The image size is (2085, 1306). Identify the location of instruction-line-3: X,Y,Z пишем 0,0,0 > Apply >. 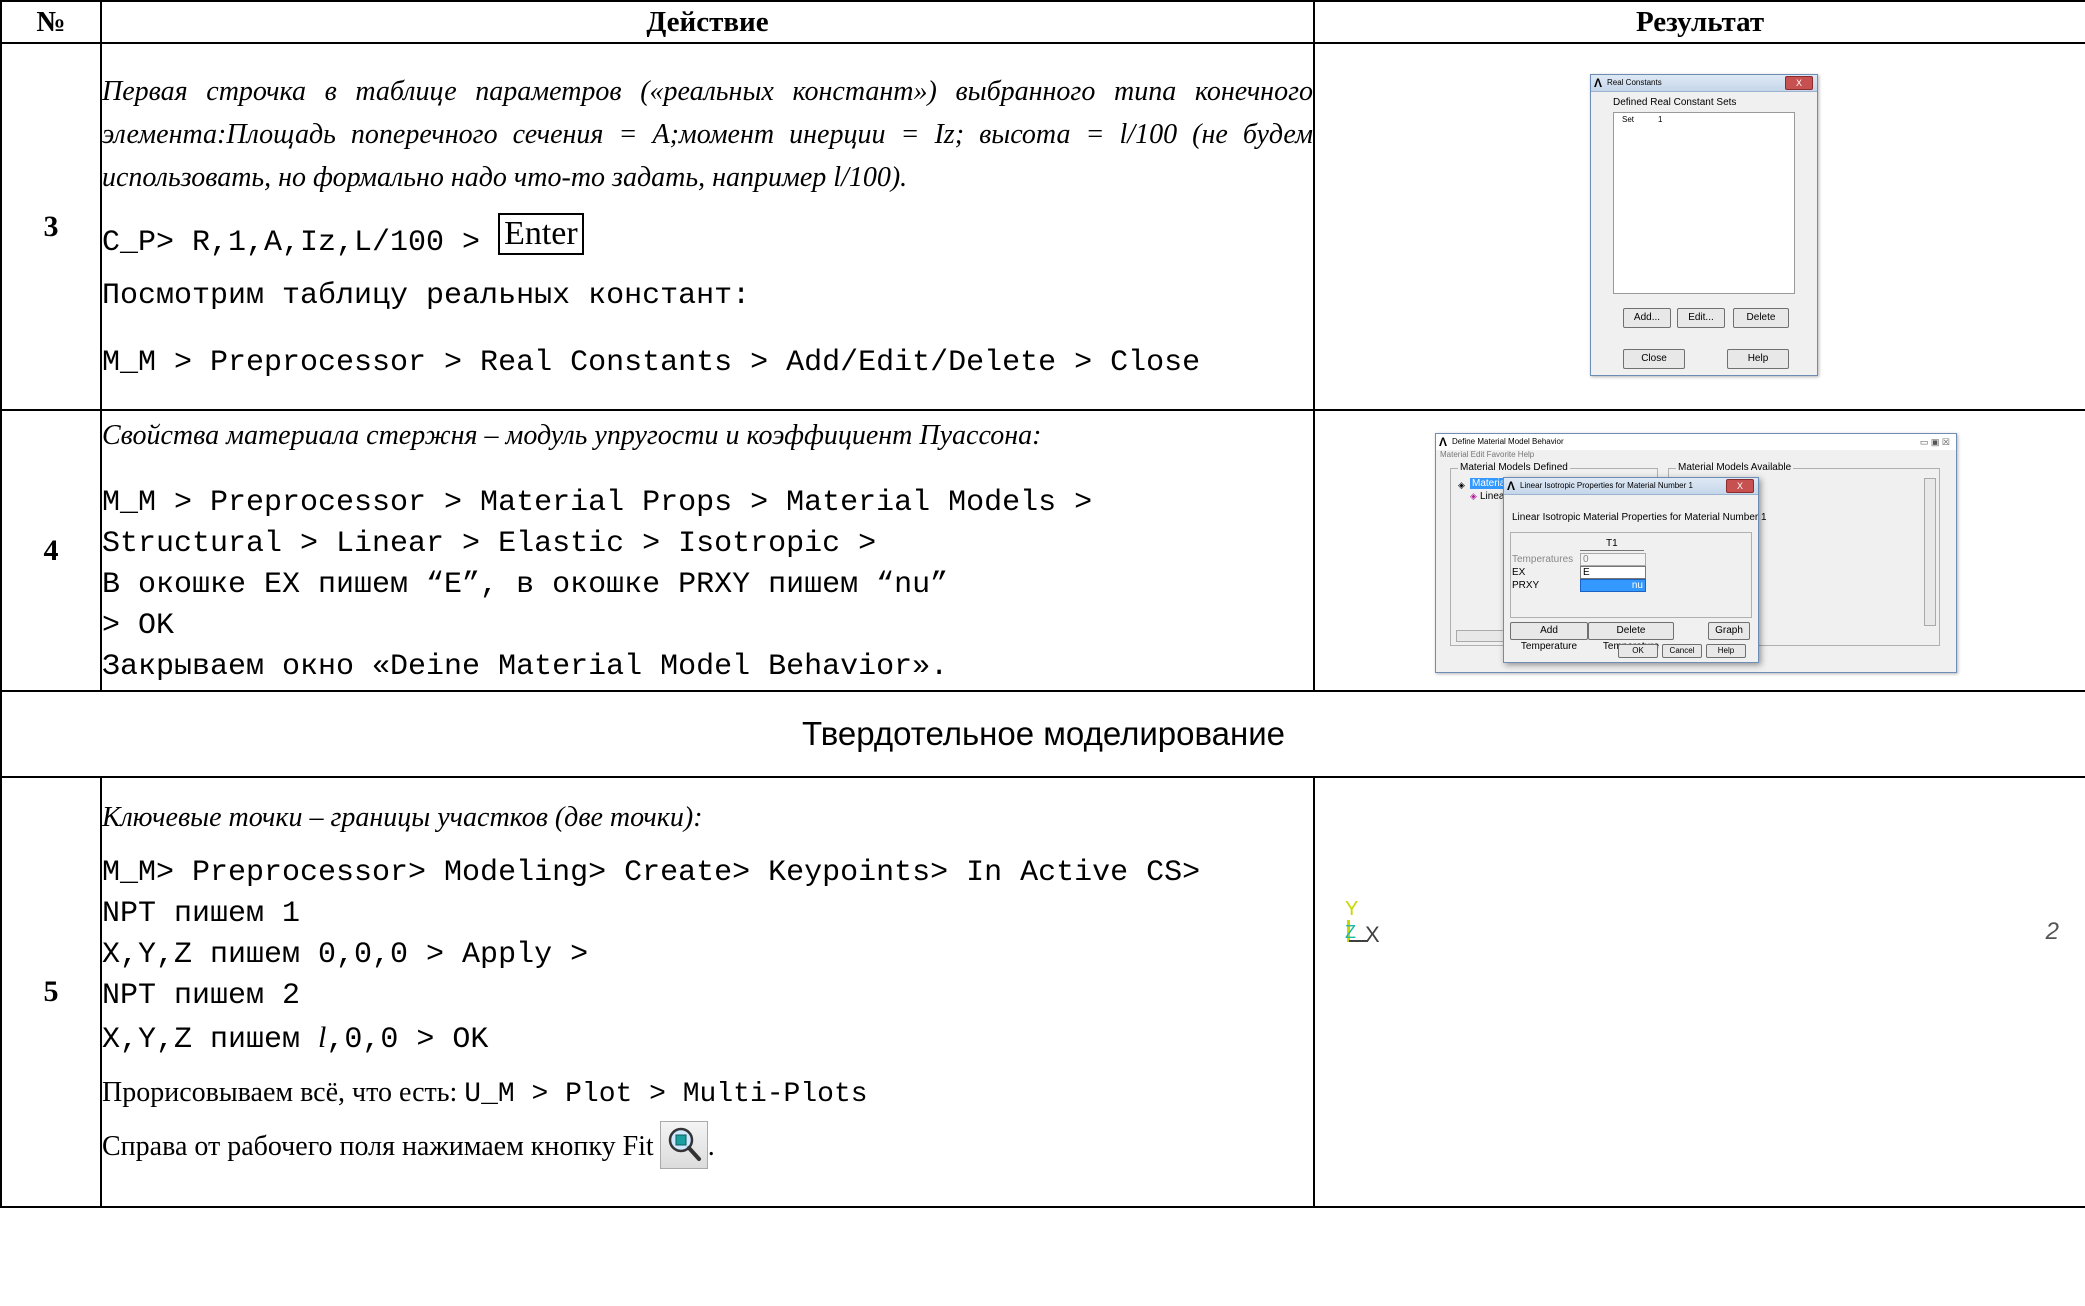
(345, 955).